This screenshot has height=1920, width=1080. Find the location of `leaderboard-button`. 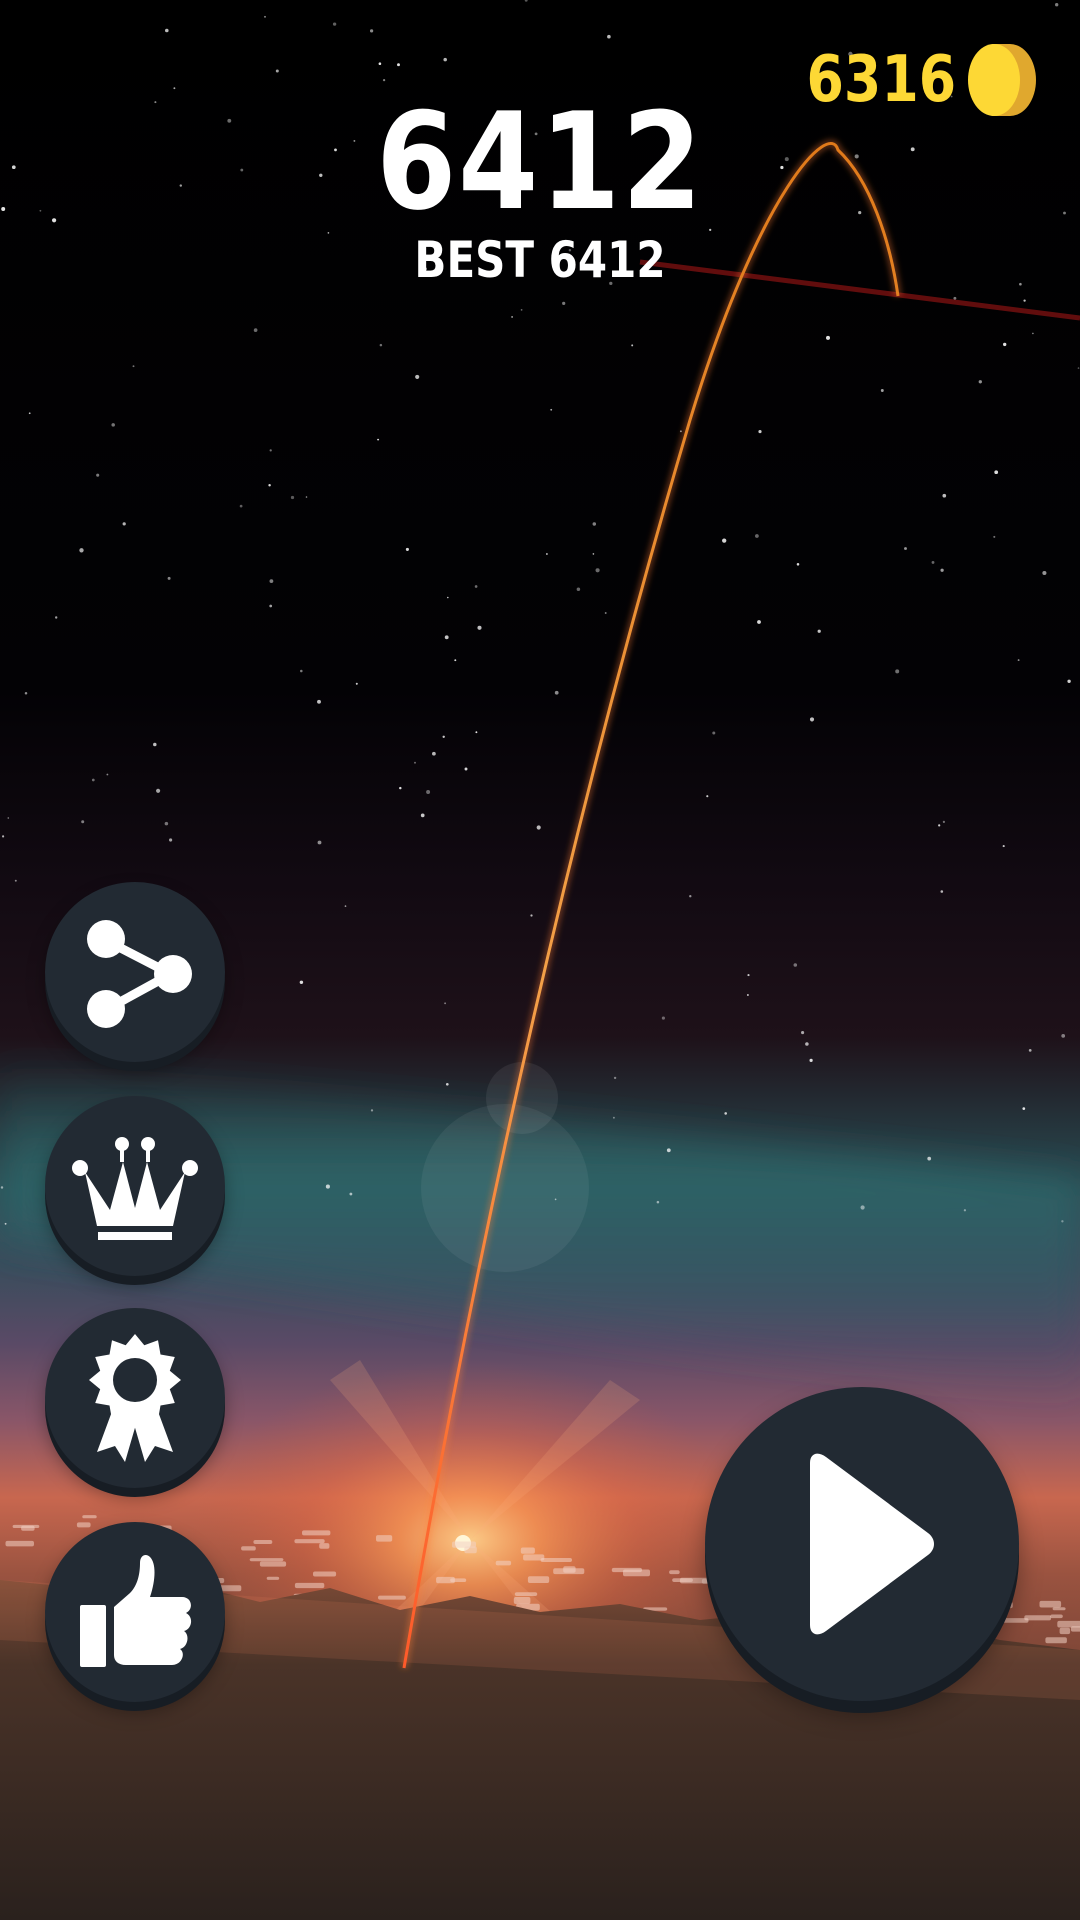

leaderboard-button is located at coordinates (135, 1186).